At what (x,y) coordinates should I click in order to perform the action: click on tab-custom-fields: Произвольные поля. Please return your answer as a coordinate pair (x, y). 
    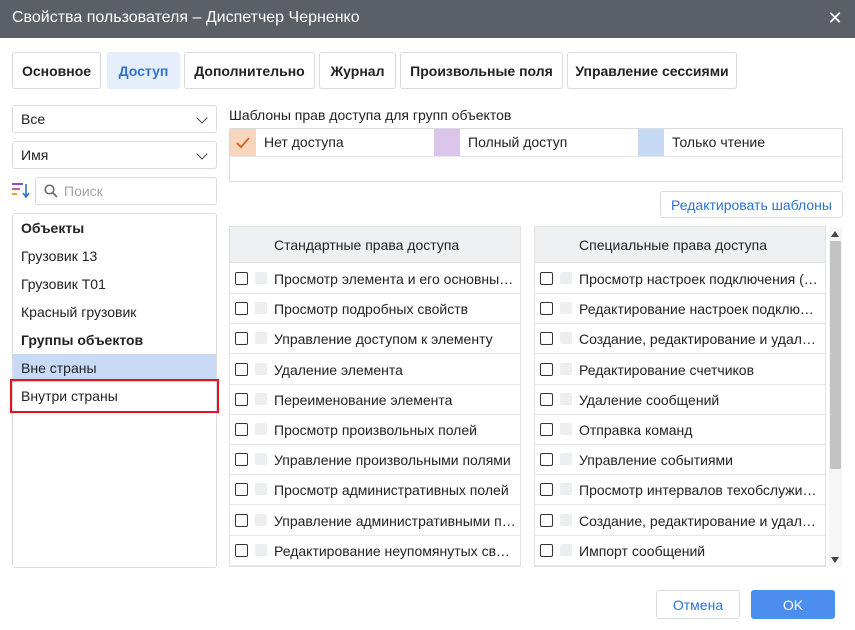
    Looking at the image, I should click on (481, 70).